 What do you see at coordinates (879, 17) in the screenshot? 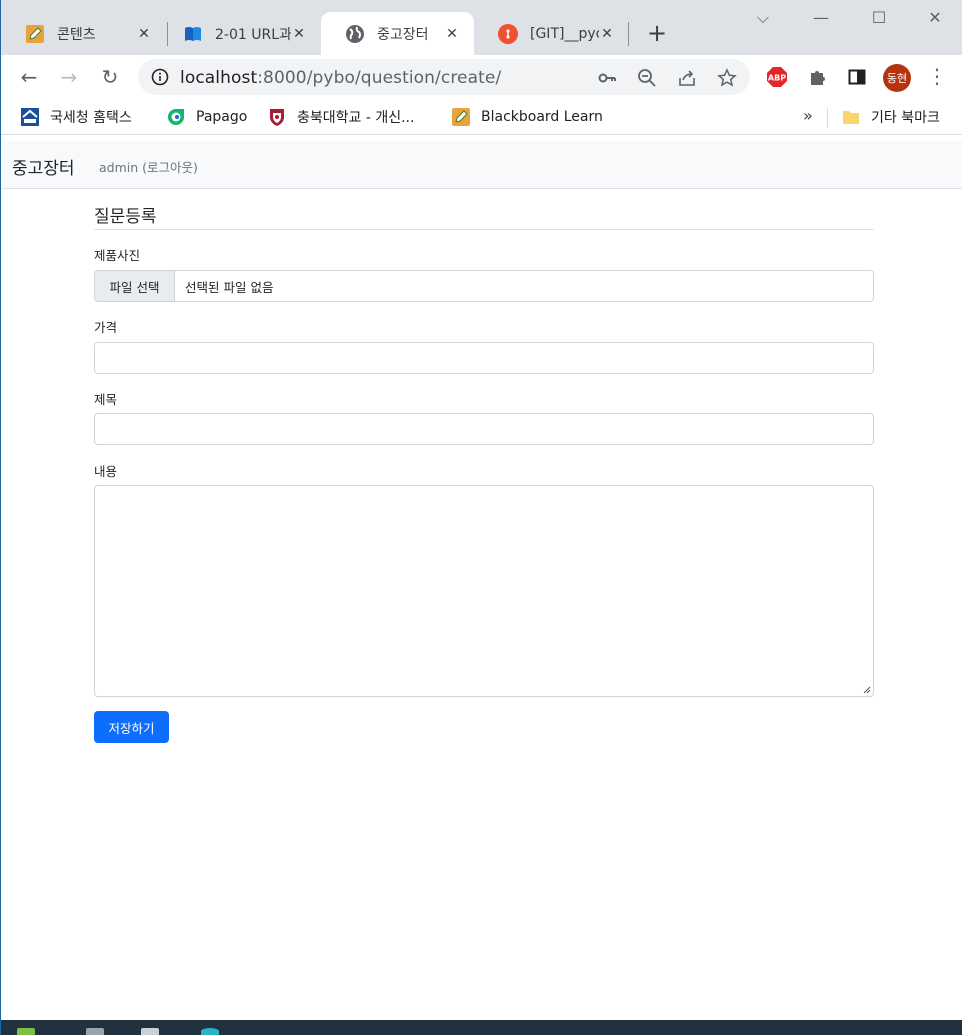
I see `maximize-button: ☐` at bounding box center [879, 17].